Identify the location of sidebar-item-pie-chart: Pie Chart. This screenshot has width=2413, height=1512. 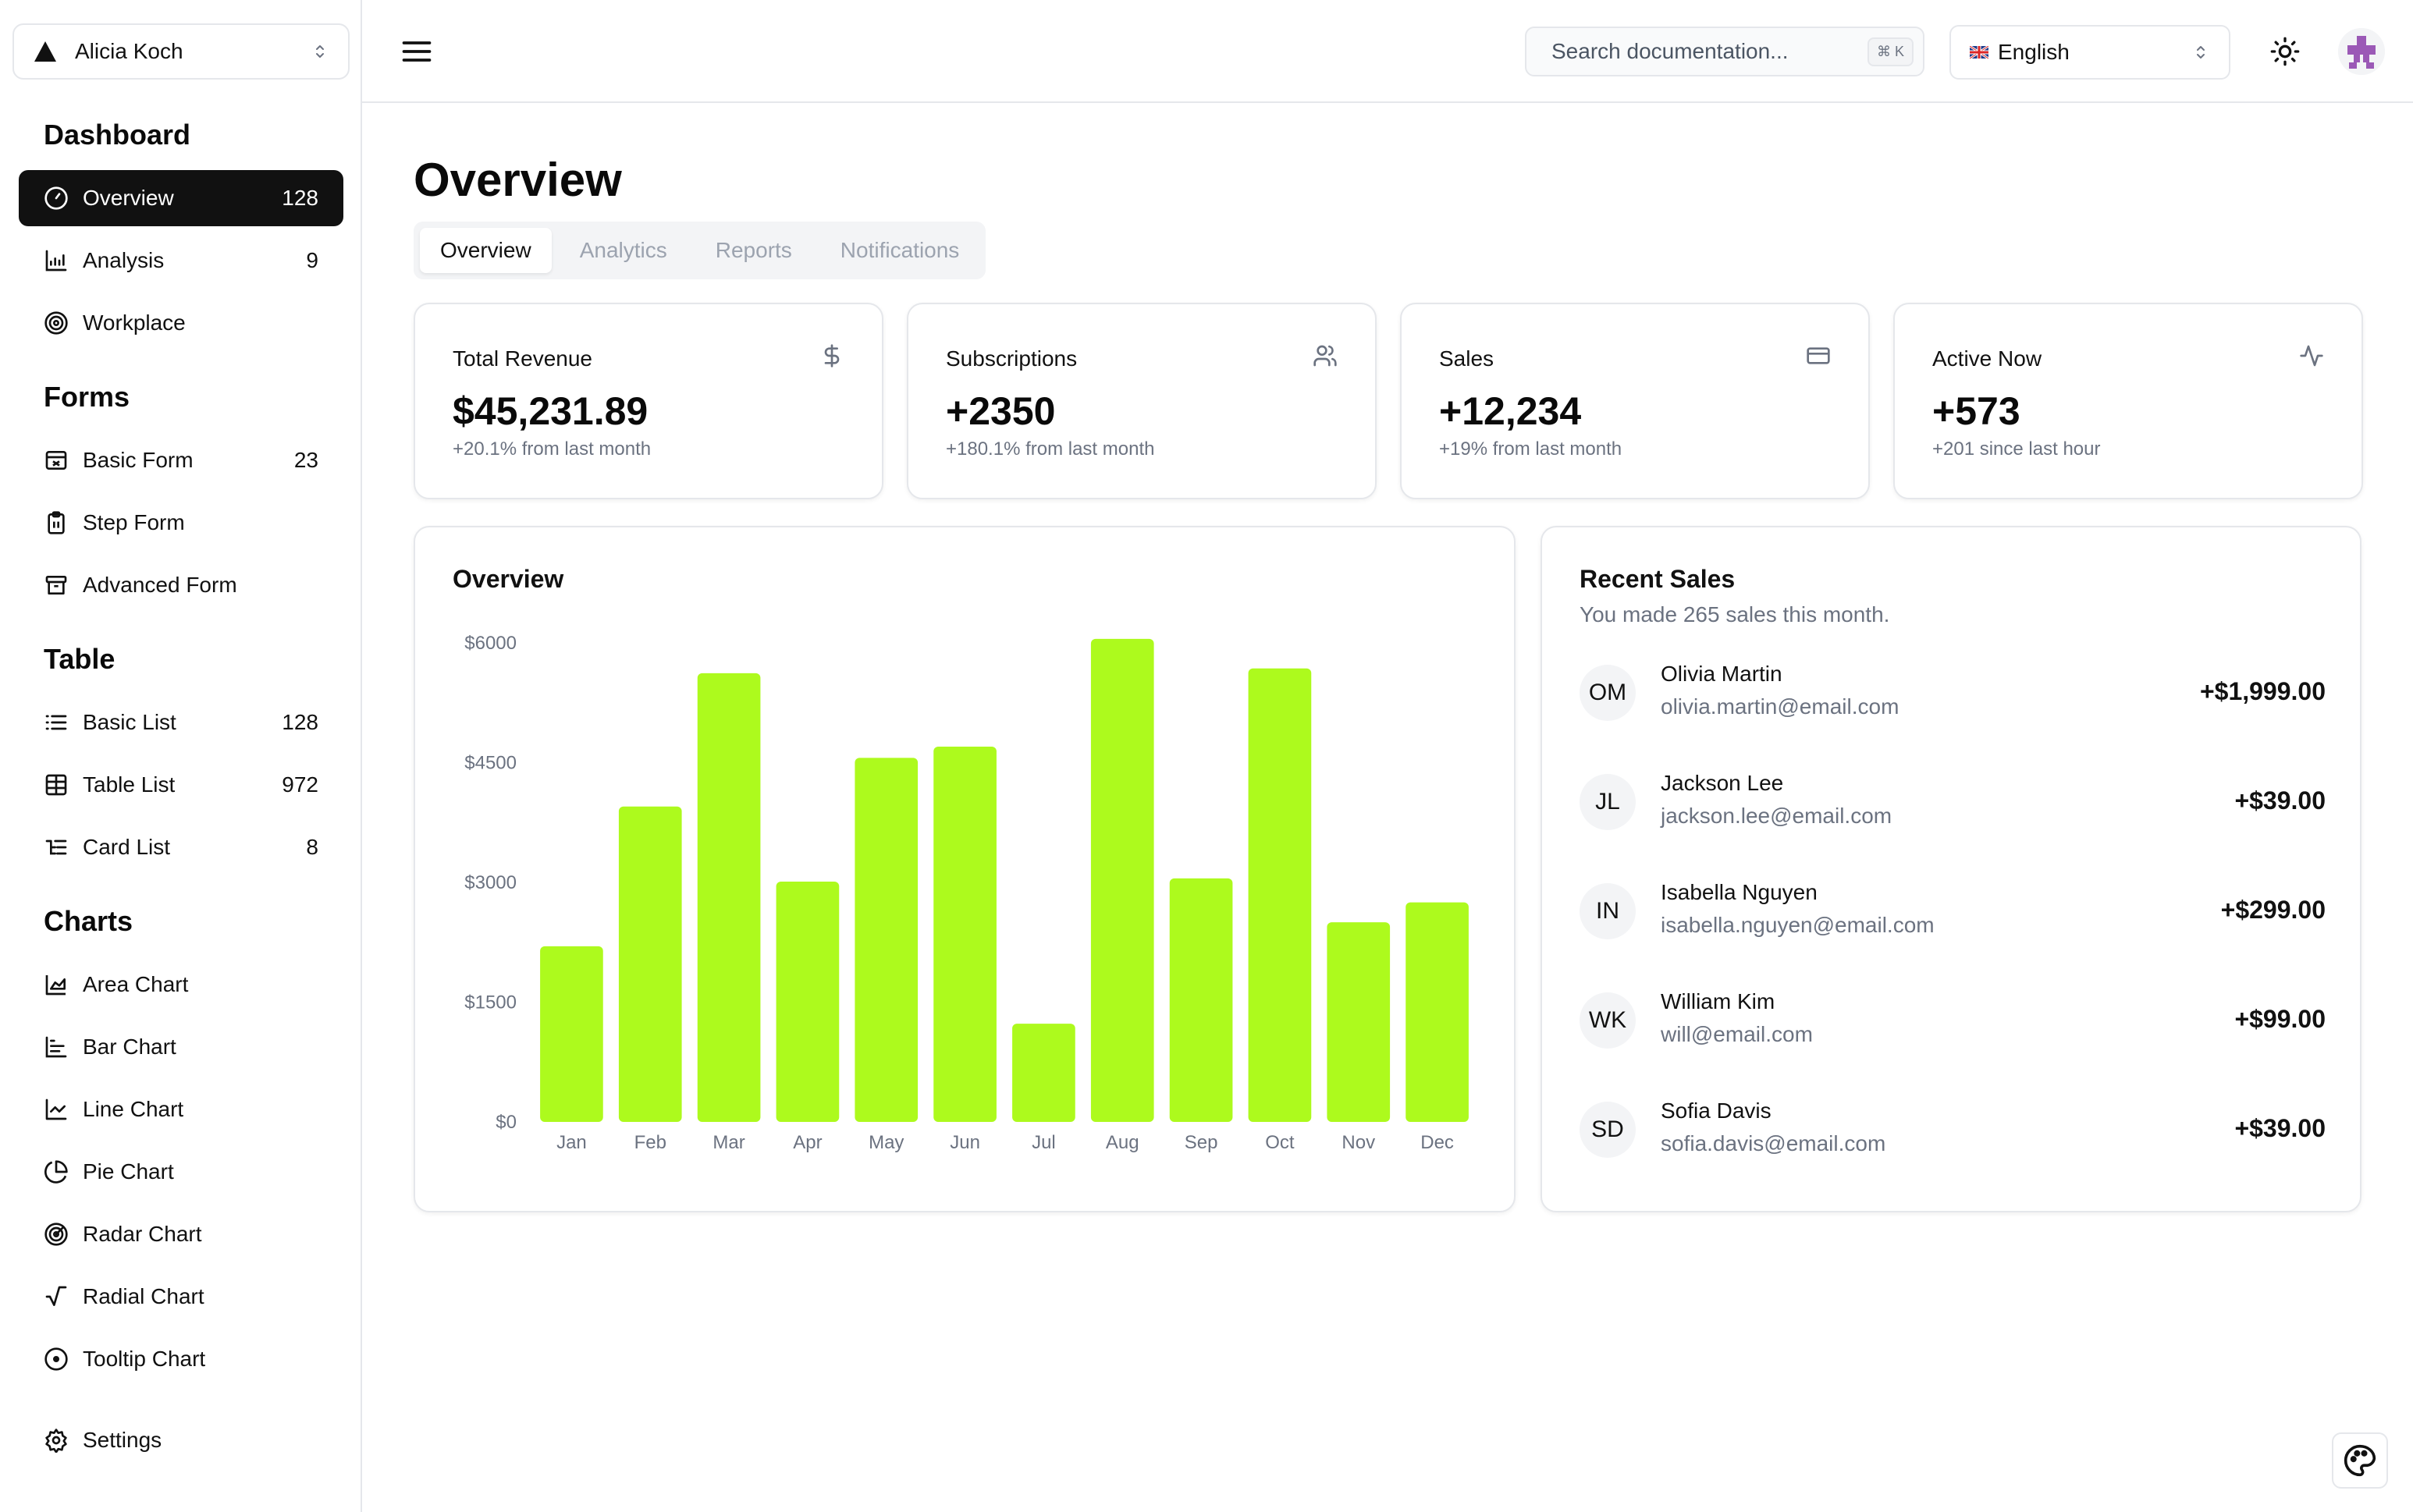
(181, 1172).